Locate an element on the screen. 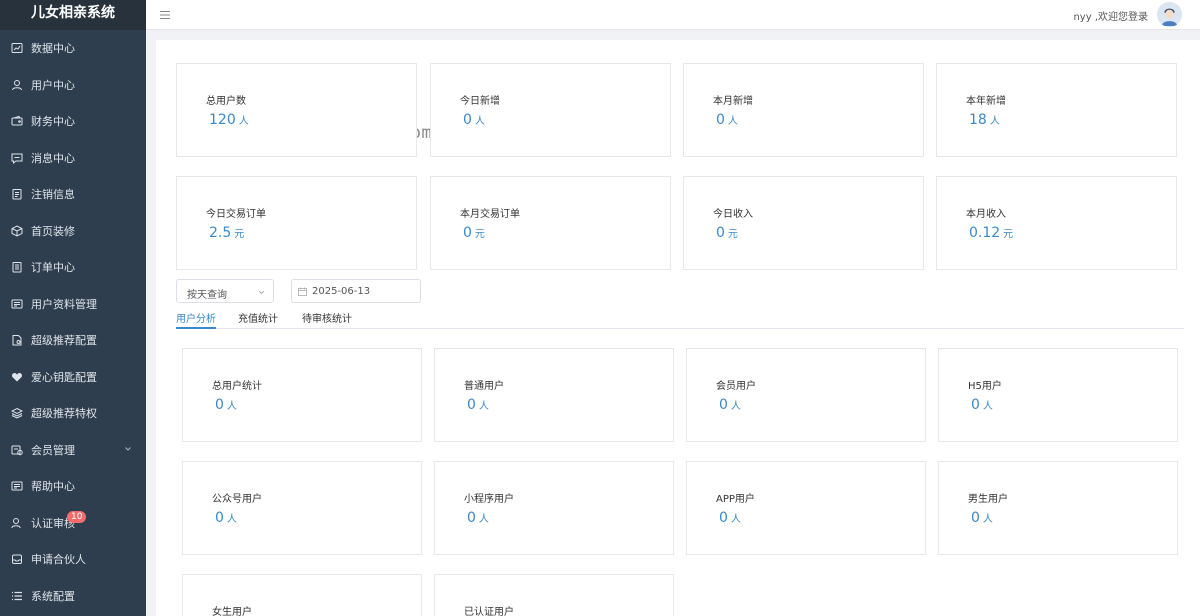 The image size is (1200, 616). stats-tabs: 用户分析 充值统计 待审核统计 is located at coordinates (680, 319).